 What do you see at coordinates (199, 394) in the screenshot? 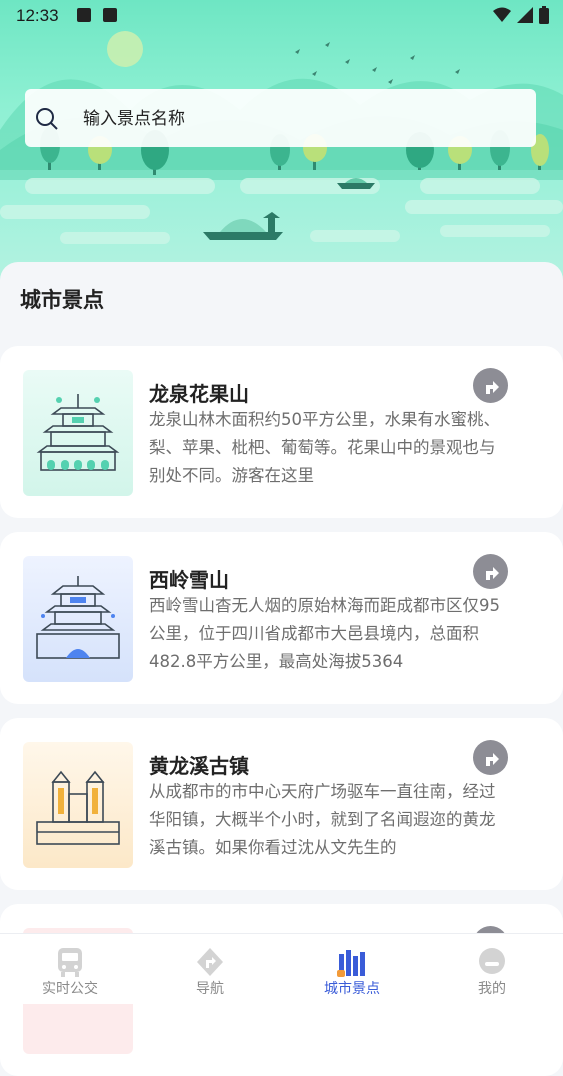
I see `spot-title: 龙泉花果山` at bounding box center [199, 394].